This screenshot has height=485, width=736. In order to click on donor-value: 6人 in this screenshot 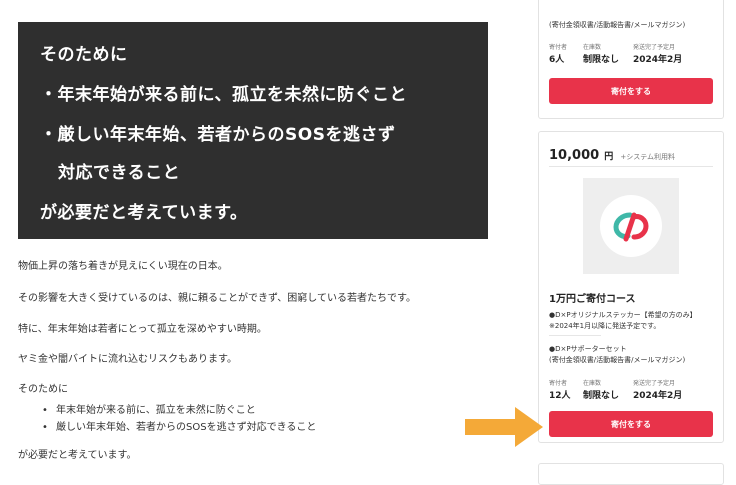, I will do `click(557, 60)`.